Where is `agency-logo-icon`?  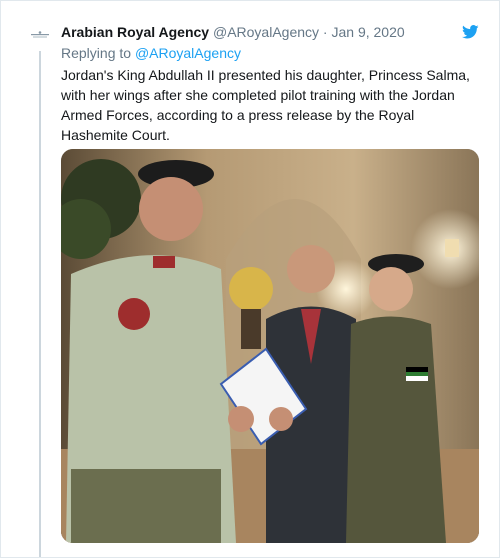 agency-logo-icon is located at coordinates (40, 36).